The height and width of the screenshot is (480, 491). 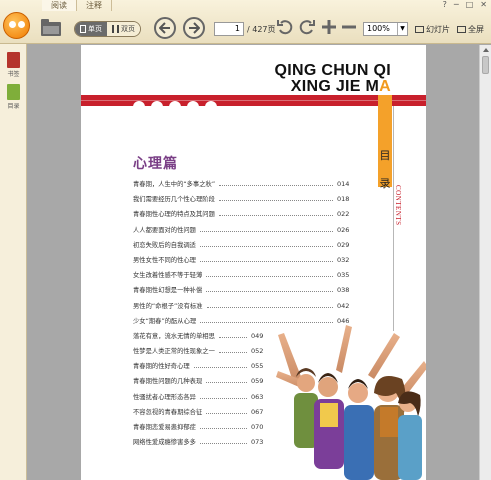 I want to click on toc-title: 男性的“命根子”没有标准, so click(x=168, y=306).